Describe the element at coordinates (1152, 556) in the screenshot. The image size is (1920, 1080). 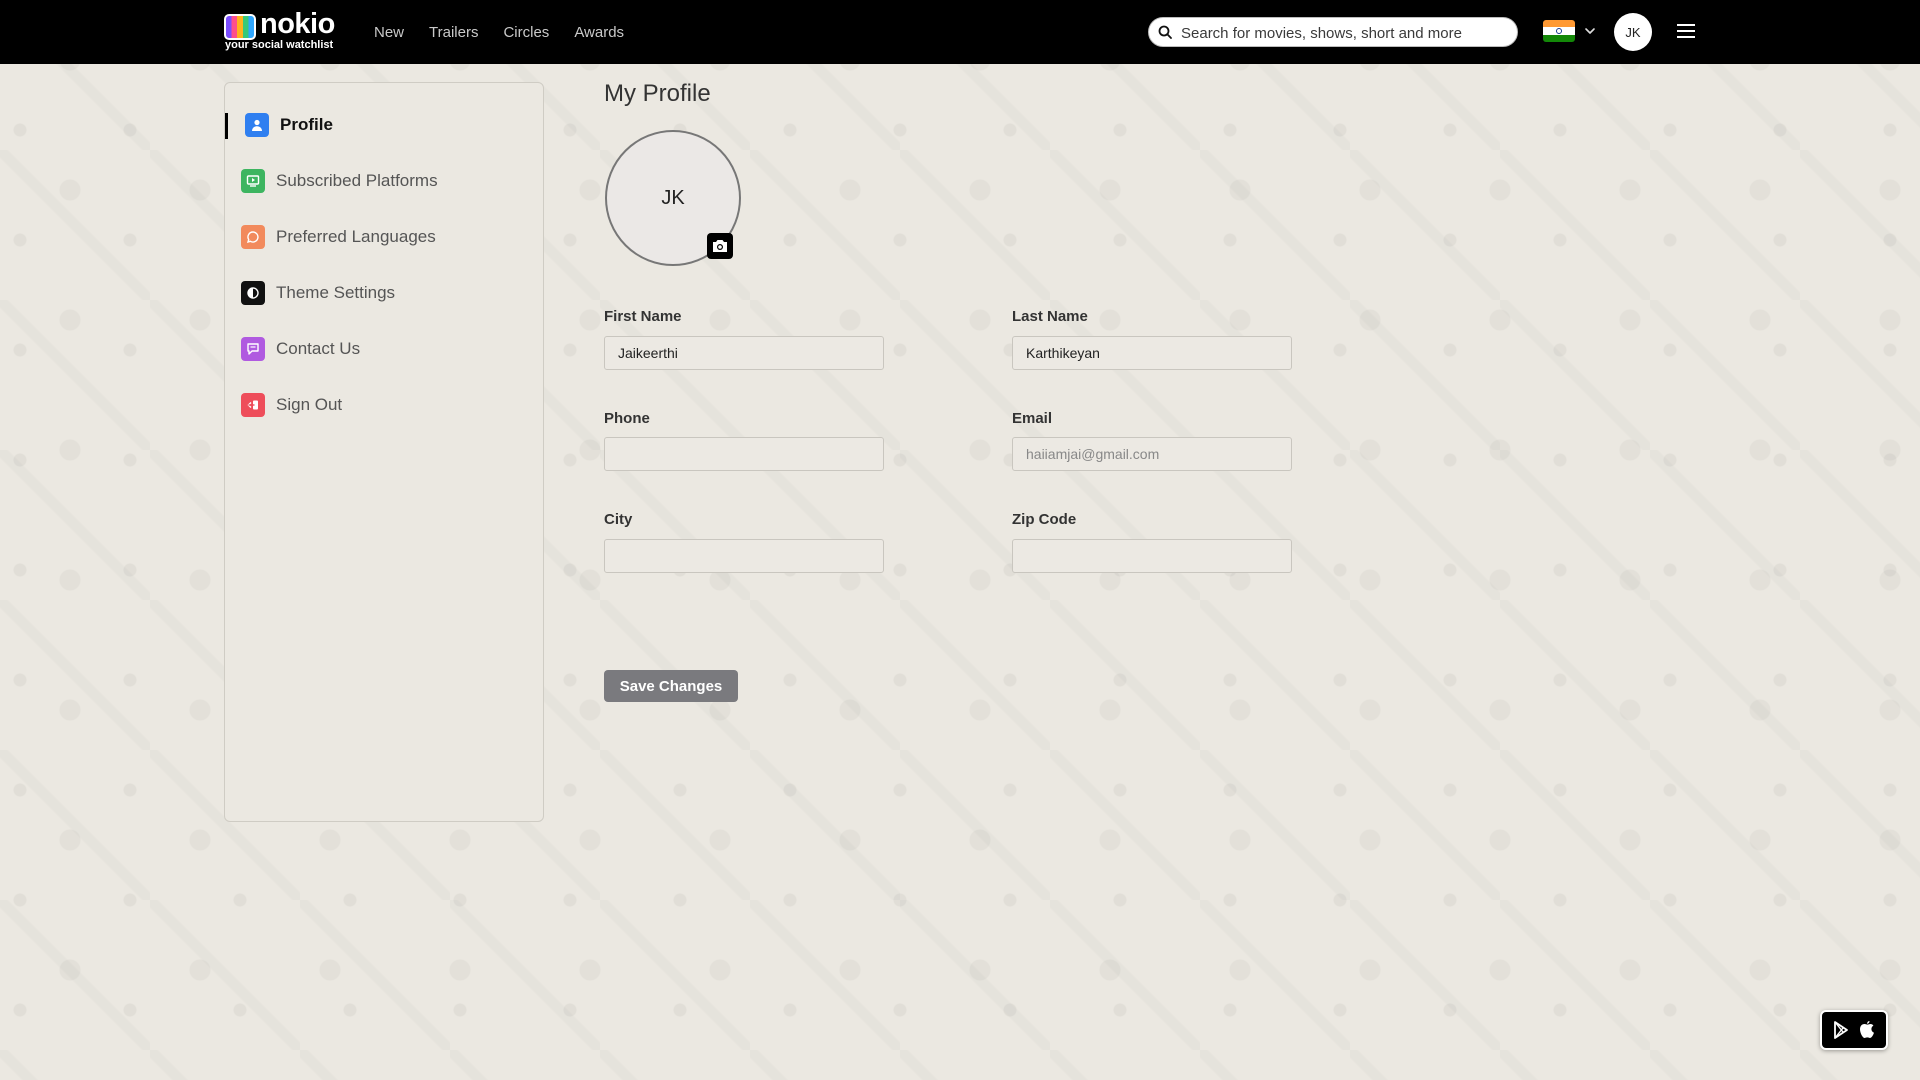
I see `zip-code-input` at that location.